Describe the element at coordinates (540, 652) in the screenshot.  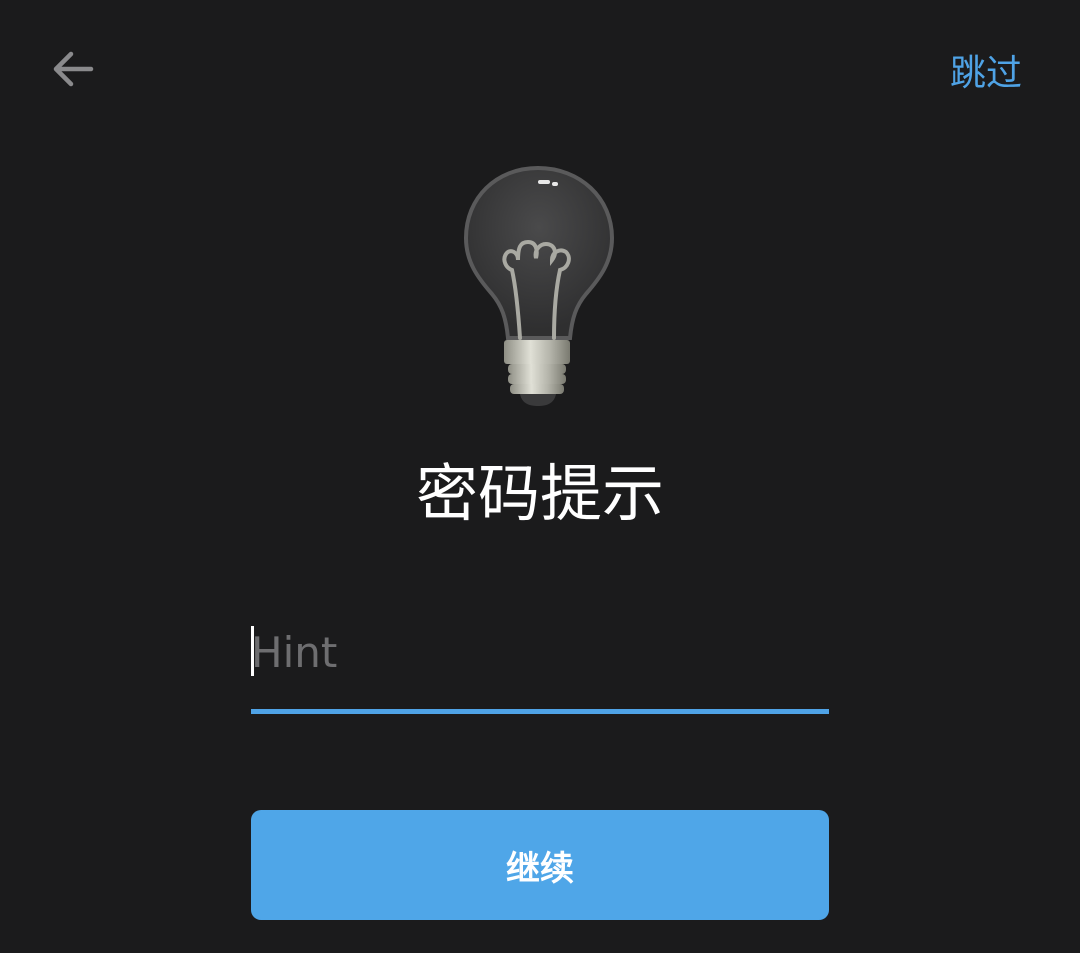
I see `hint-input` at that location.